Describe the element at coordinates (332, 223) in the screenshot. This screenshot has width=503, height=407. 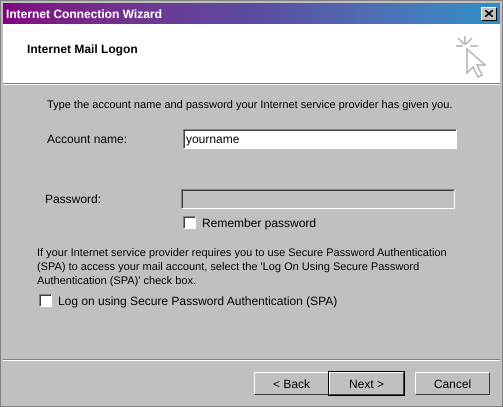
I see `checkbox: Remember password` at that location.